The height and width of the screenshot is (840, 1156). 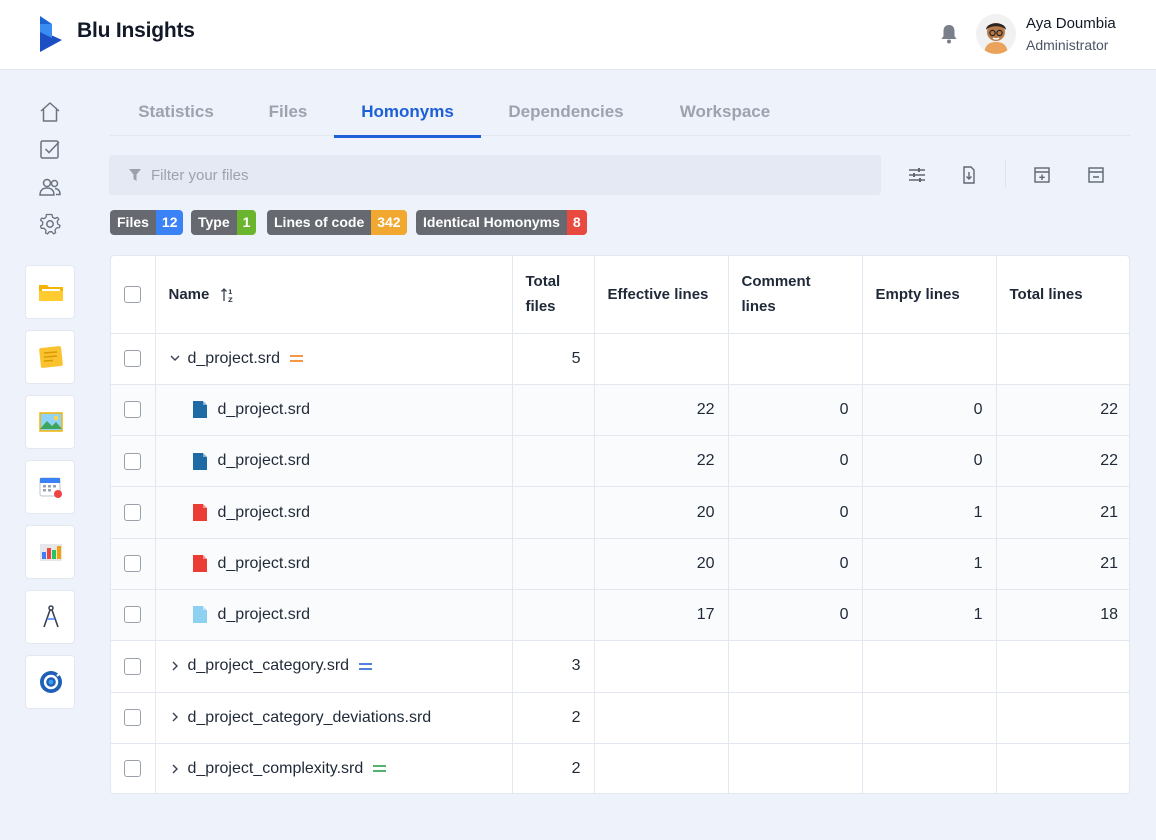 I want to click on settings-icon, so click(x=50, y=224).